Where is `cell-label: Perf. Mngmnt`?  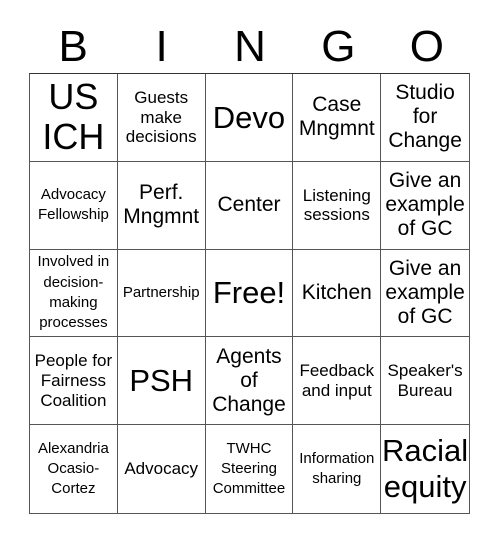
cell-label: Perf. Mngmnt is located at coordinates (161, 205).